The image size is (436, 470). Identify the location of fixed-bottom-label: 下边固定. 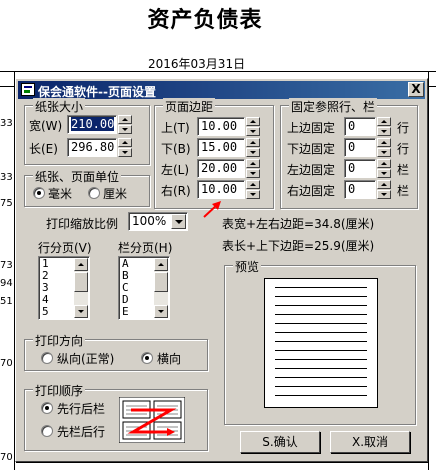
(311, 149).